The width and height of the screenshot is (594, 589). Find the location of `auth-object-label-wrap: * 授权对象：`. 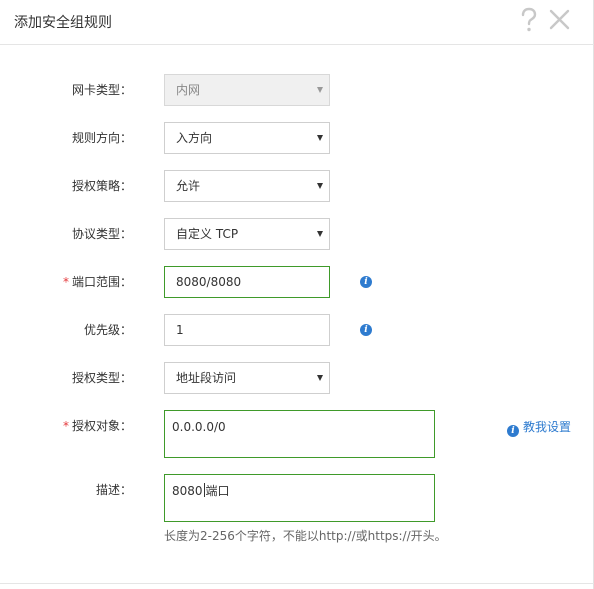

auth-object-label-wrap: * 授权对象： is located at coordinates (66, 426).